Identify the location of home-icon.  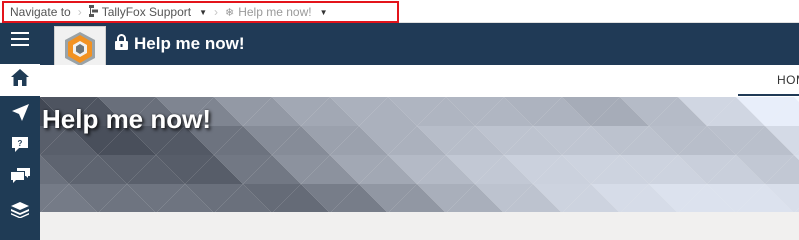
(20, 80).